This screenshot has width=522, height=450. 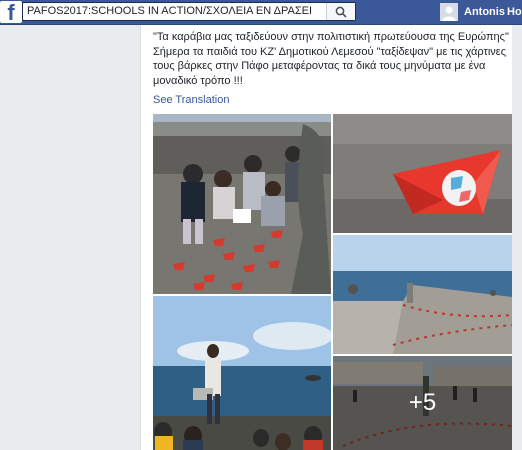 What do you see at coordinates (422, 294) in the screenshot?
I see `photo-seafront-boats-line` at bounding box center [422, 294].